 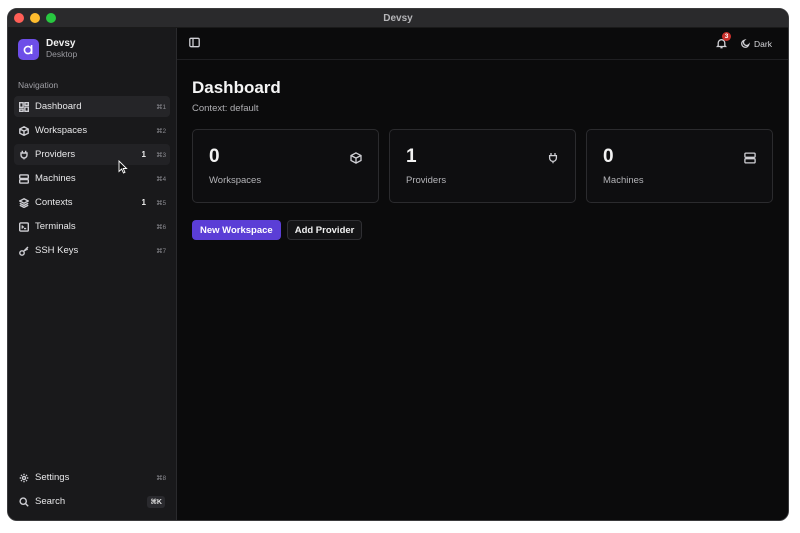 What do you see at coordinates (38, 85) in the screenshot?
I see `nav-heading: Navigation` at bounding box center [38, 85].